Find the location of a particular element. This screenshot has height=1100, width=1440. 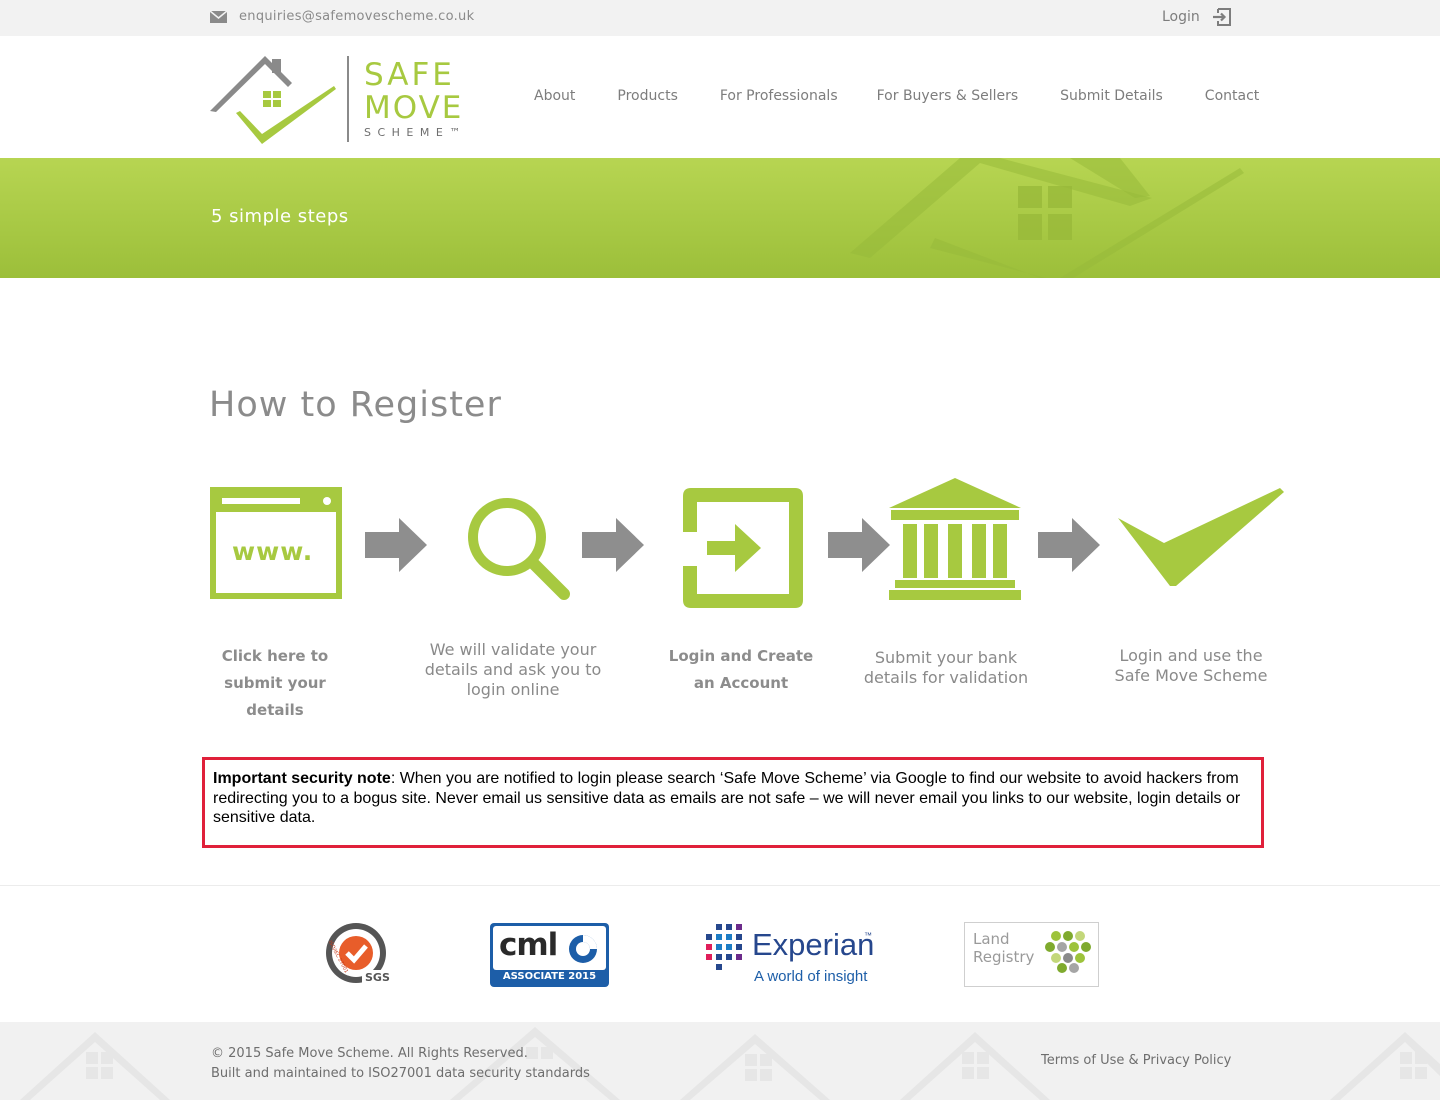

step-4-label-line1: Submit your bank is located at coordinates (946, 657).